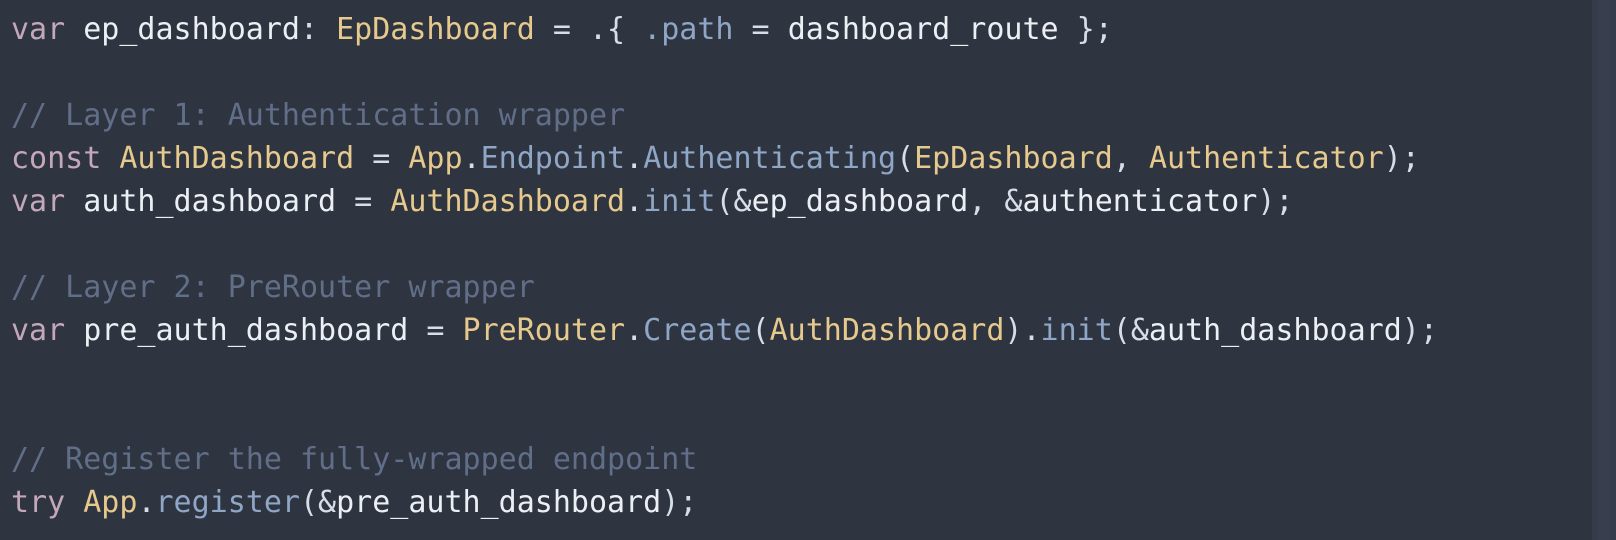 The width and height of the screenshot is (1616, 540). What do you see at coordinates (724, 502) in the screenshot?
I see `code-line-12: try App.register(&pre_auth_dashboard);` at bounding box center [724, 502].